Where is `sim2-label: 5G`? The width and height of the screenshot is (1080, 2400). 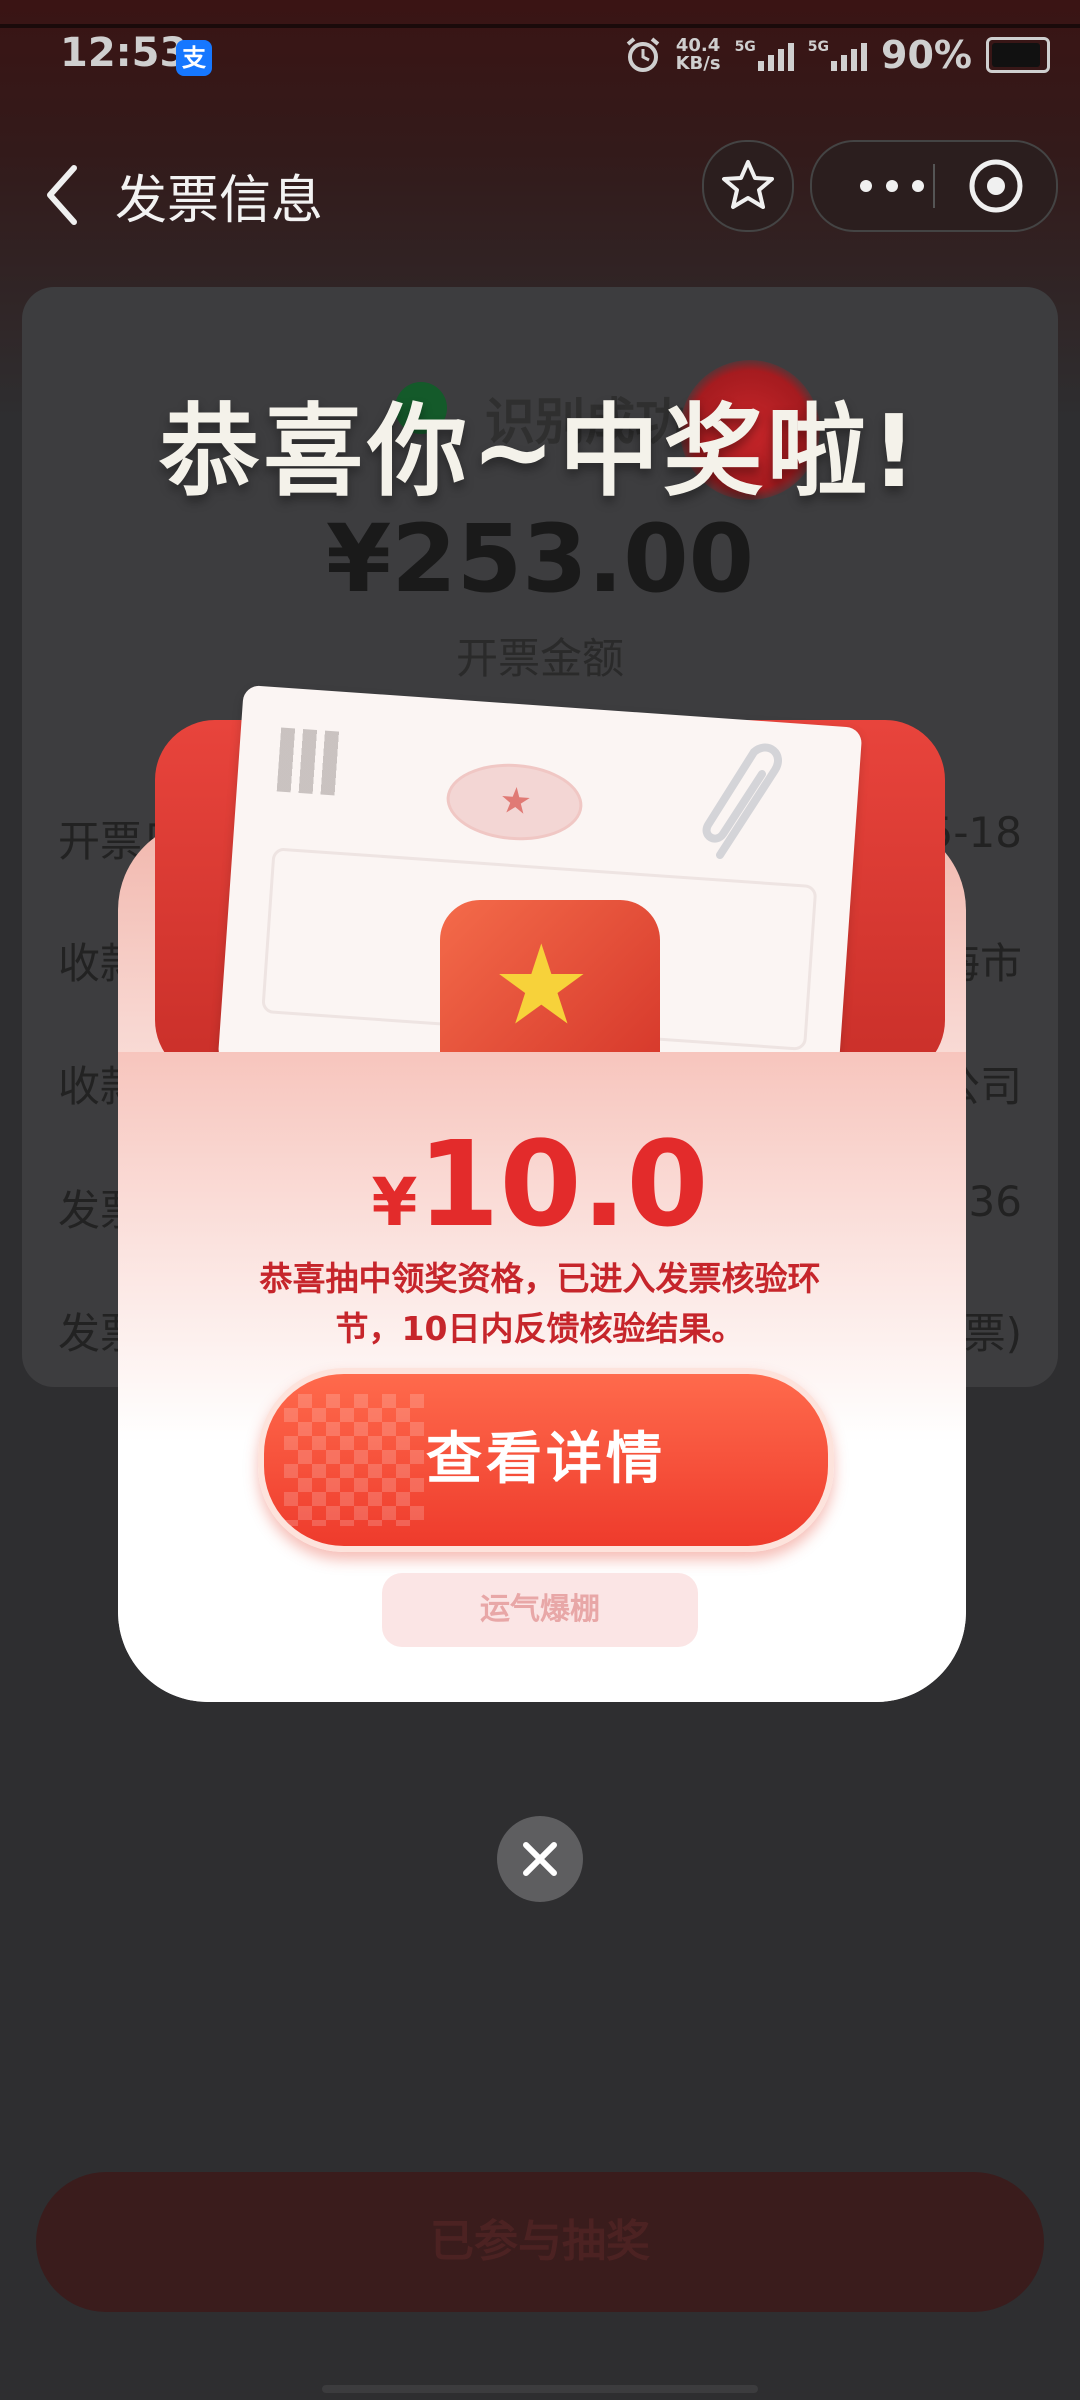
sim2-label: 5G is located at coordinates (818, 47).